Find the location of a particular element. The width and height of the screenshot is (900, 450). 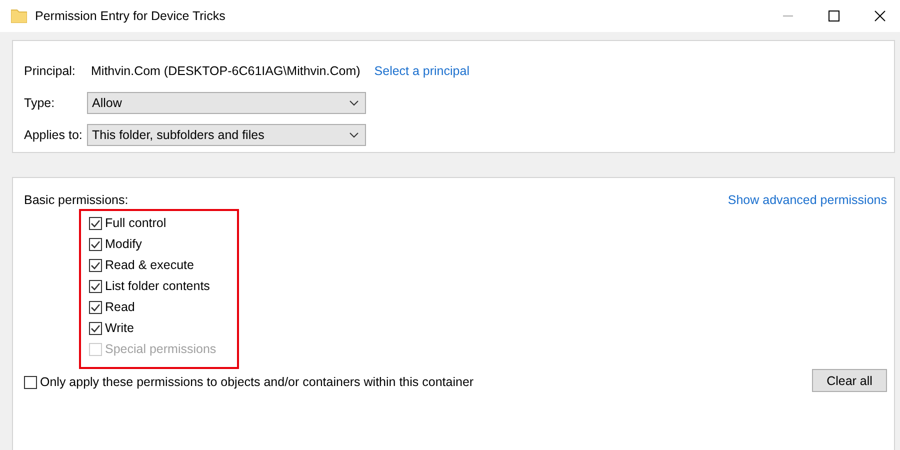

dropdown: Allow is located at coordinates (226, 103).